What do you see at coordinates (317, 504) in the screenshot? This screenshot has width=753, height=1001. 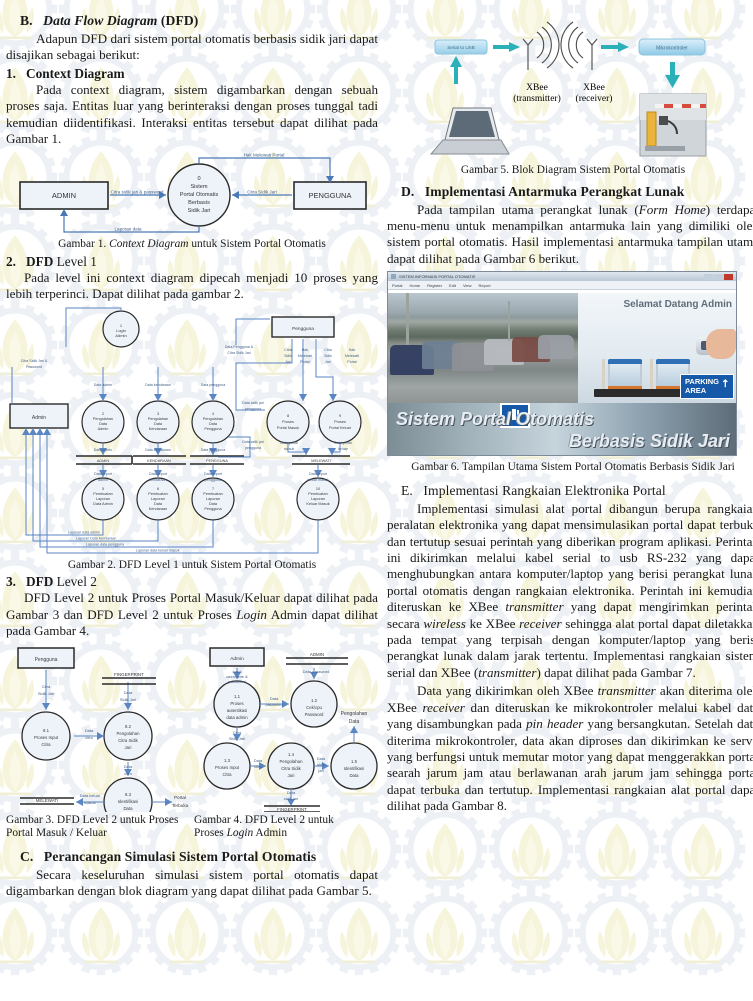 I see `svg-text: Keluar Masuk` at bounding box center [317, 504].